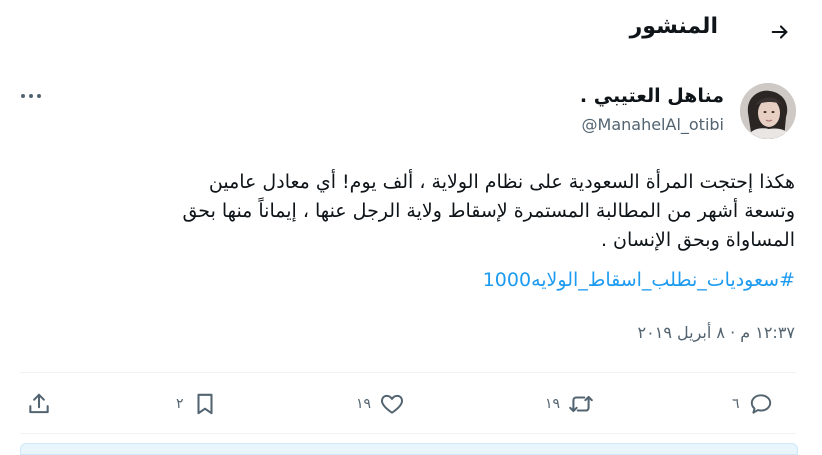 This screenshot has width=822, height=455. Describe the element at coordinates (639, 280) in the screenshot. I see `hashtag-link: #سعوديات_نطلب_اسقاط_الولايه1000` at that location.